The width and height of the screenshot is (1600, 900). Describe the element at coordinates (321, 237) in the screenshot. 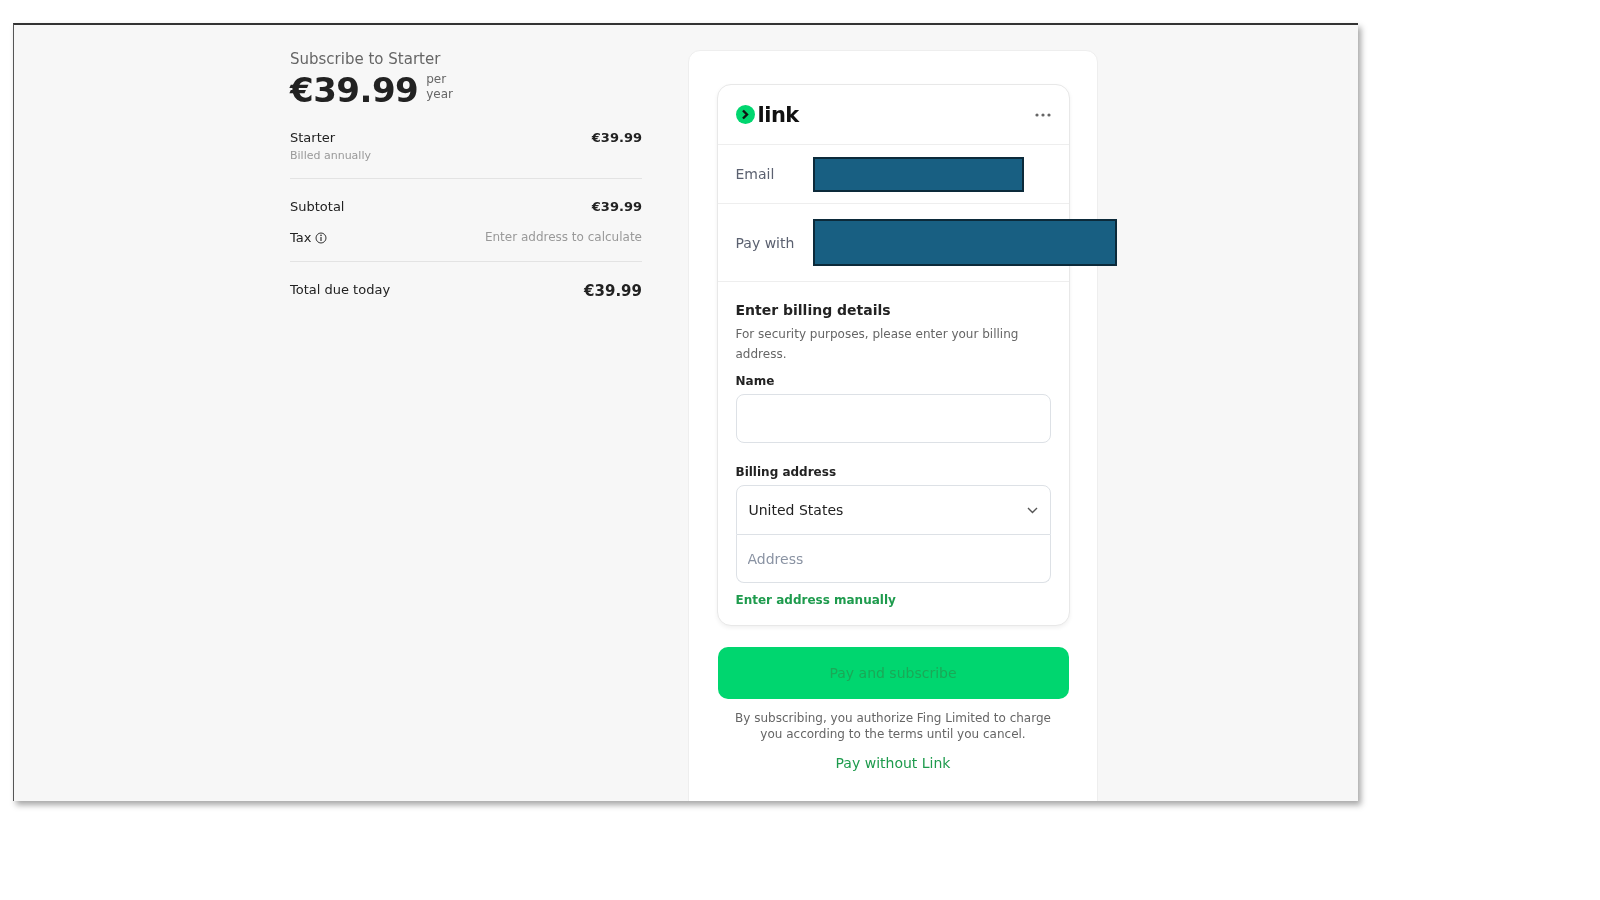

I see `info-icon` at that location.